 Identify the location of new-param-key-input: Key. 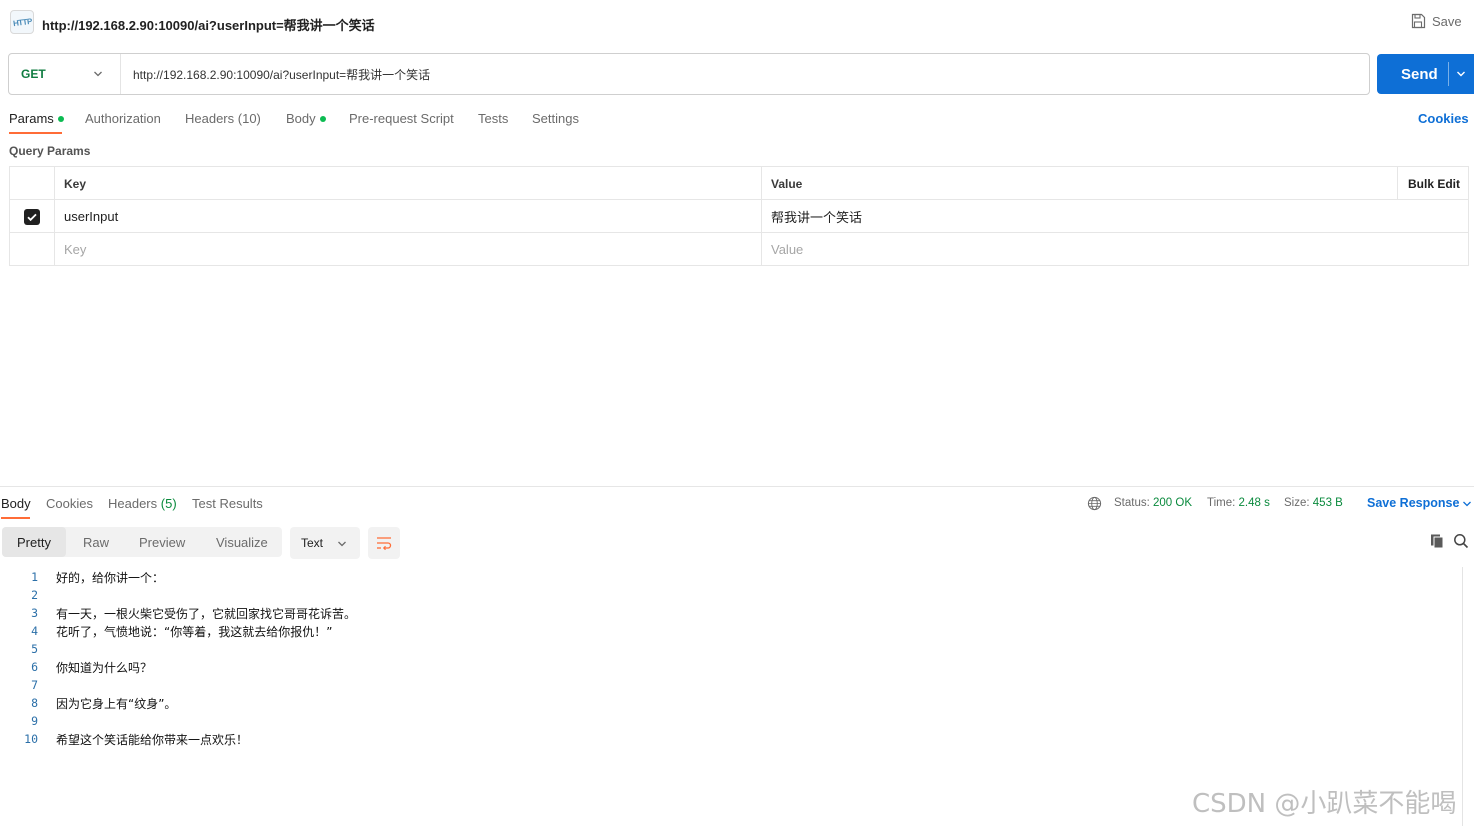
(408, 249).